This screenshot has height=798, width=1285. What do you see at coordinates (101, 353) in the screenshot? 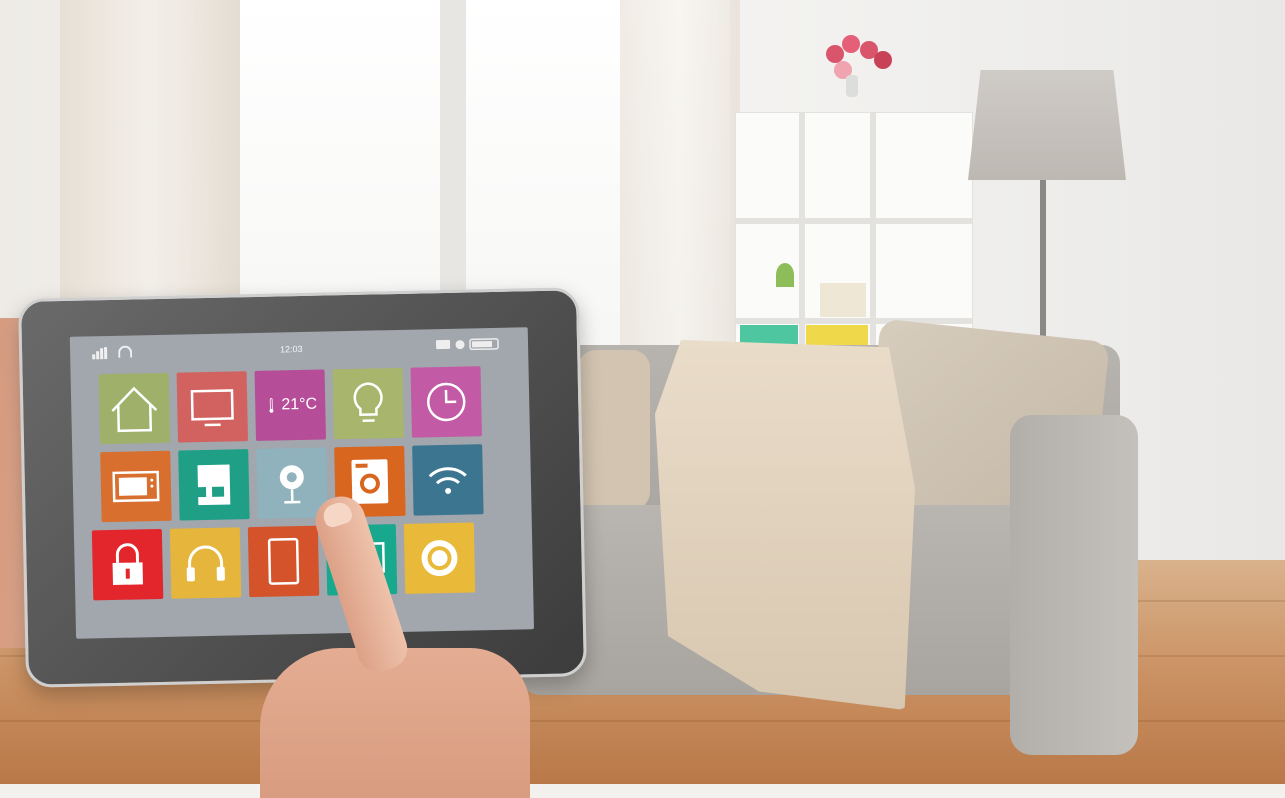
I see `signal-icon` at bounding box center [101, 353].